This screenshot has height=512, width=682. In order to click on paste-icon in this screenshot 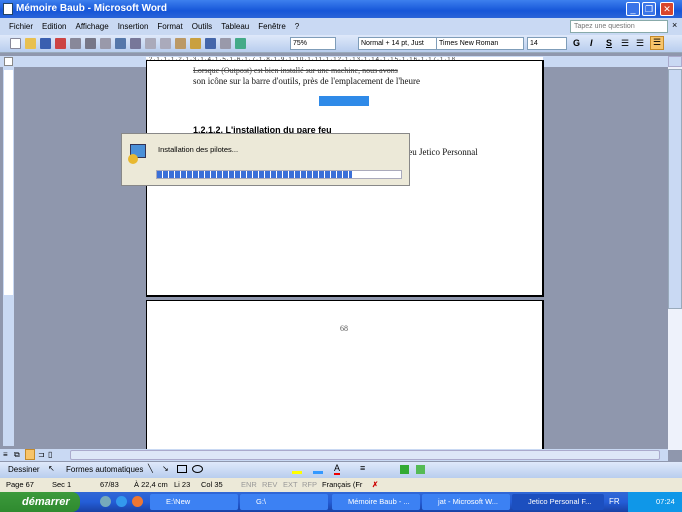, I will do `click(180, 43)`.